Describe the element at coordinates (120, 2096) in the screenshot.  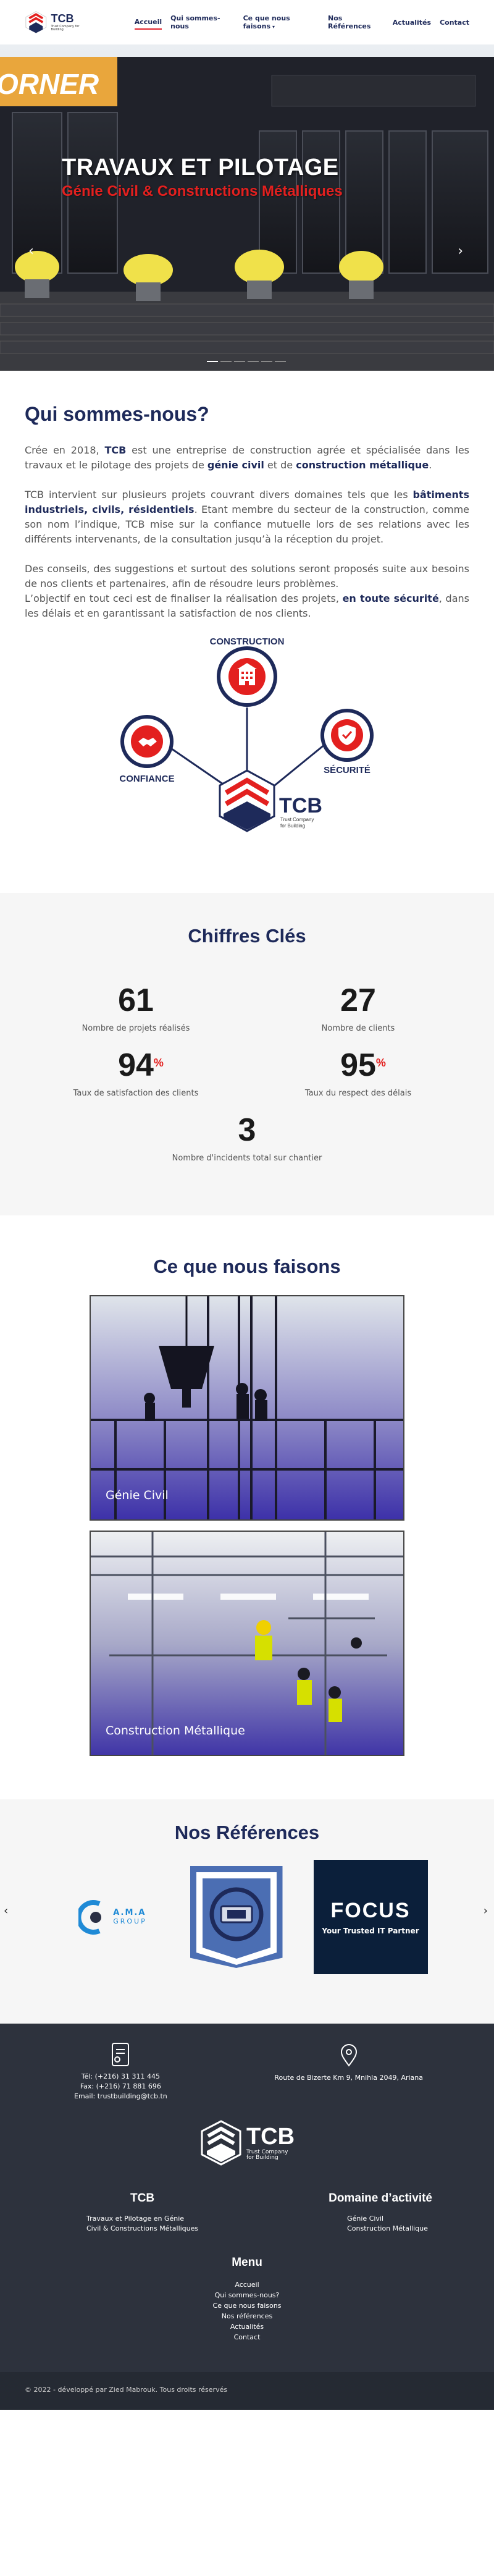
I see `footer-email: Email: trustbuilding@tcb.tn` at that location.